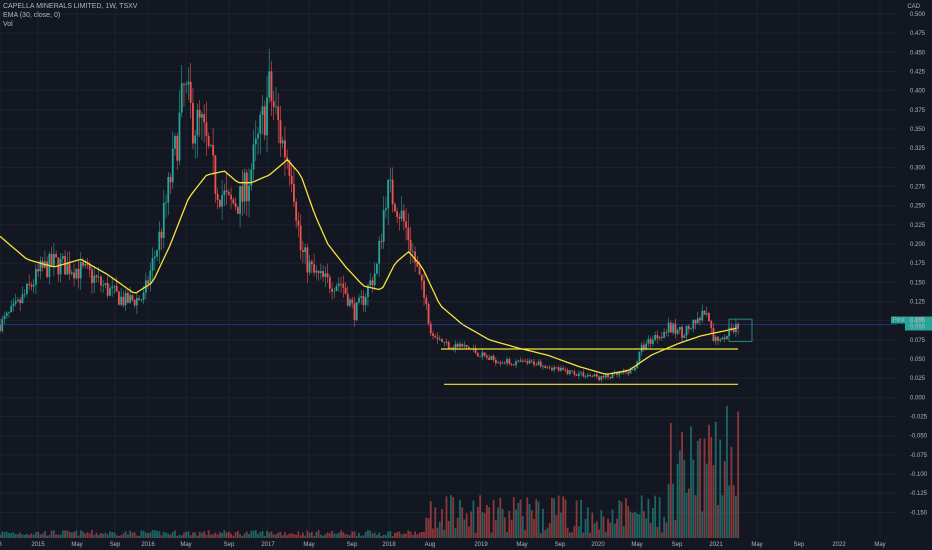  I want to click on price-tick-label: 0.425, so click(918, 73).